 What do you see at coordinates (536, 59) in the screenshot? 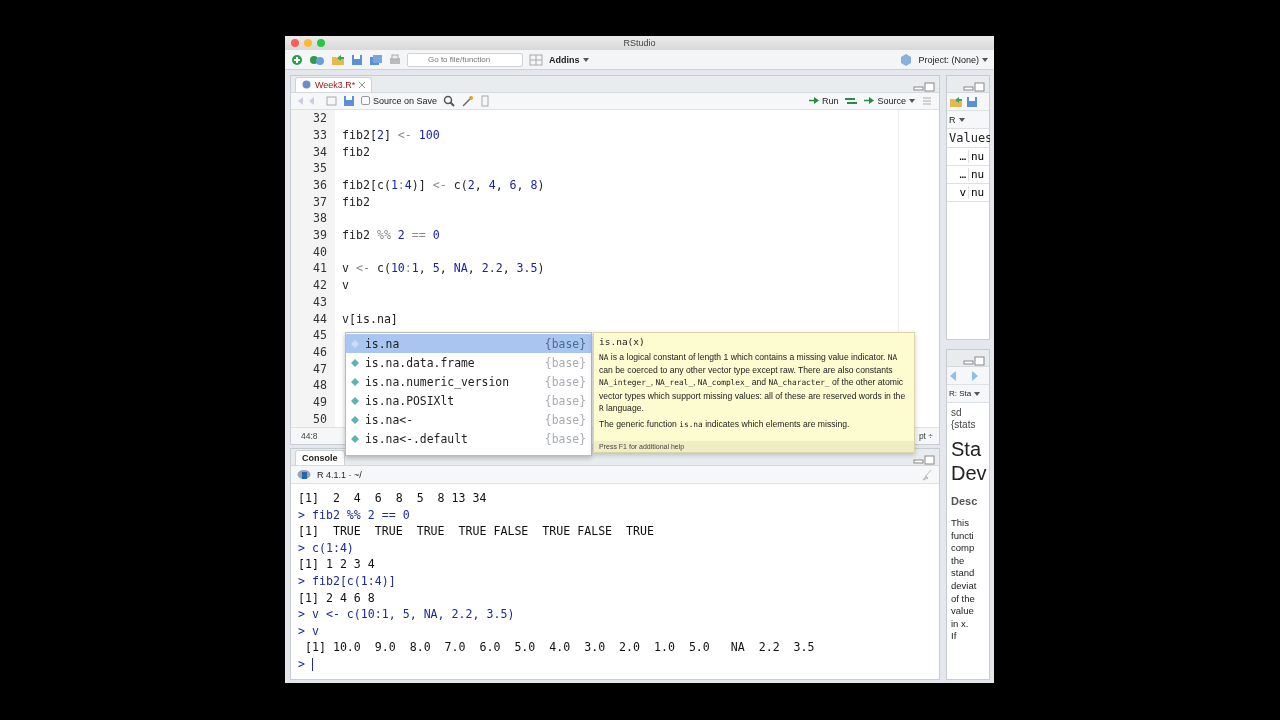
I see `grid-icon` at bounding box center [536, 59].